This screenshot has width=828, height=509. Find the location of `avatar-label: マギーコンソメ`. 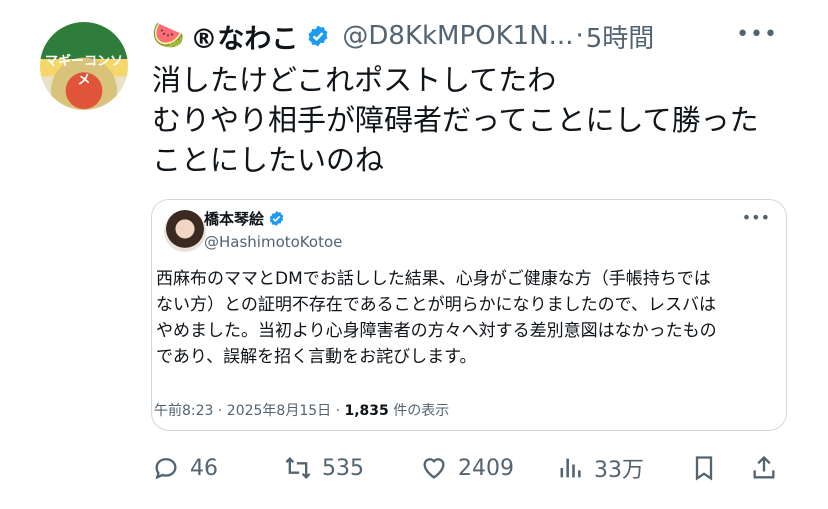

avatar-label: マギーコンソメ is located at coordinates (83, 71).